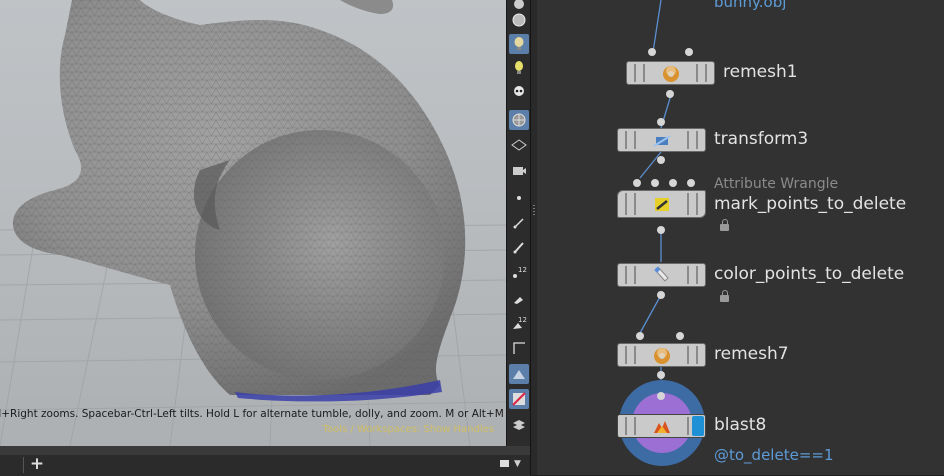 The image size is (944, 476). I want to click on headlight-icon, so click(519, 44).